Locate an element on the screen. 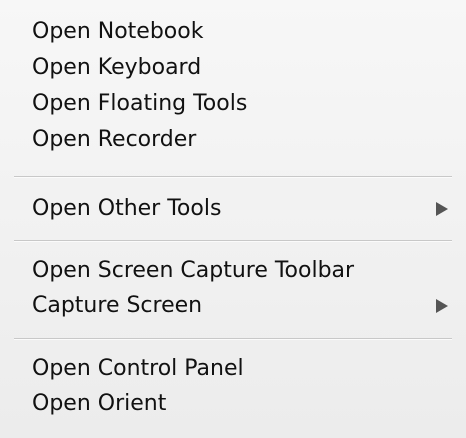  menu-item-label: Open Recorder is located at coordinates (114, 139).